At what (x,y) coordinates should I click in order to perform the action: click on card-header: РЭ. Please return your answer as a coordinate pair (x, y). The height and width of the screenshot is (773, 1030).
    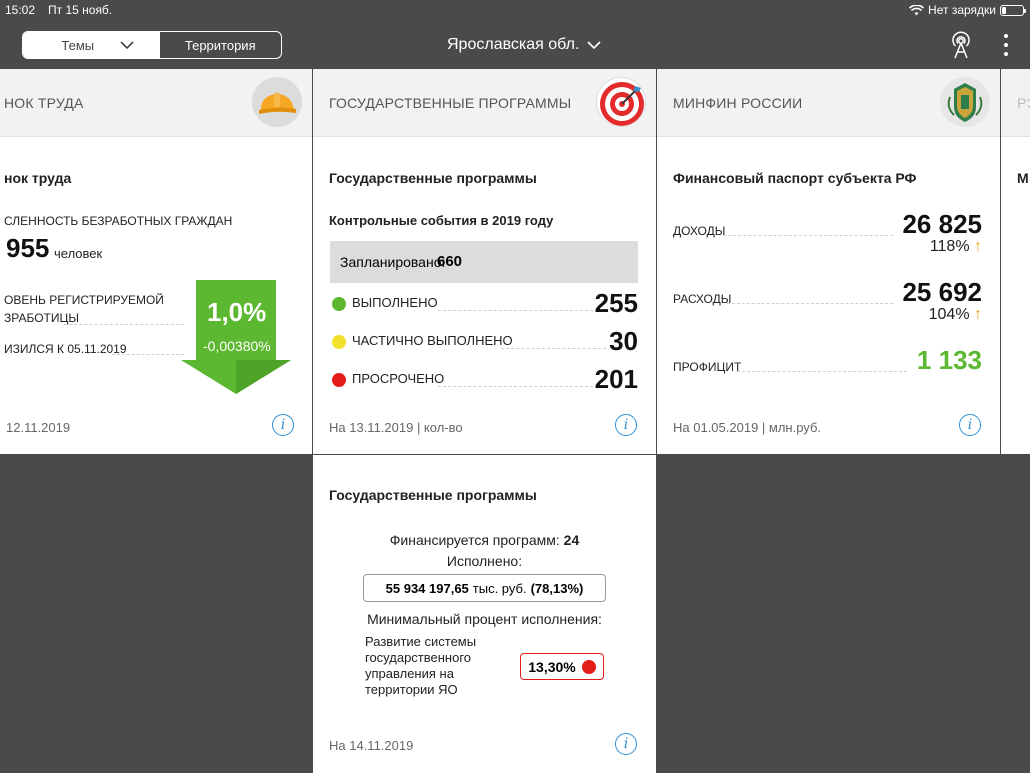
    Looking at the image, I should click on (1015, 103).